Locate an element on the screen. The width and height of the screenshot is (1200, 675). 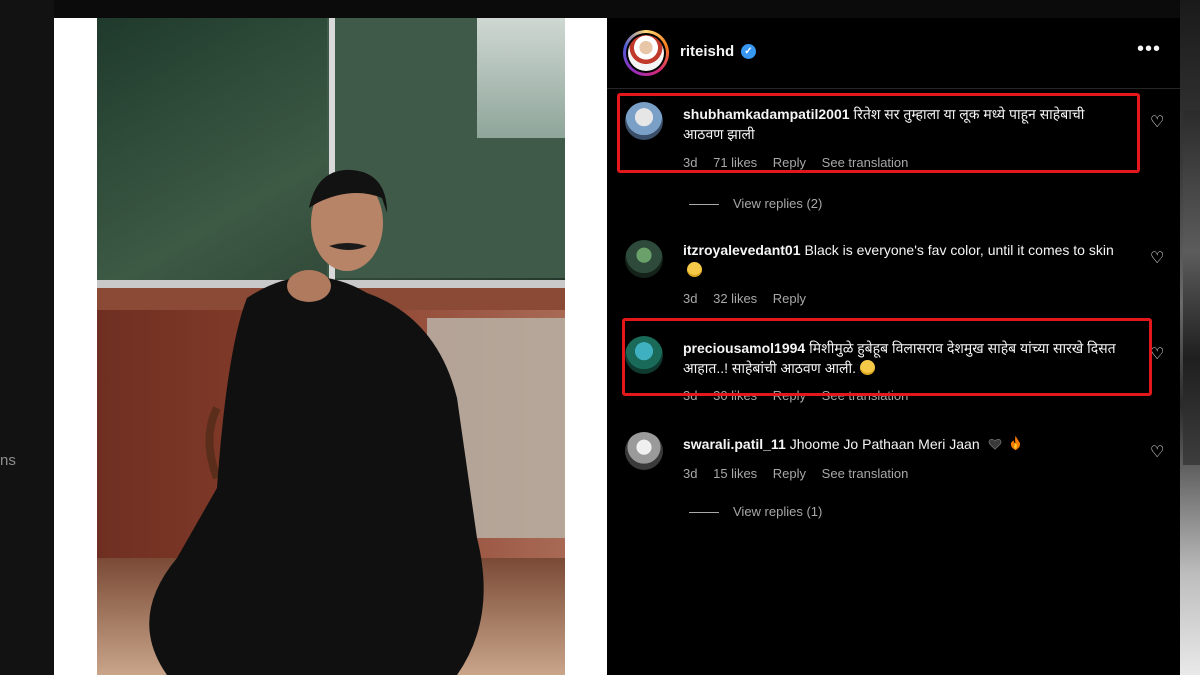
comment-likes: 15 likes is located at coordinates (735, 473).